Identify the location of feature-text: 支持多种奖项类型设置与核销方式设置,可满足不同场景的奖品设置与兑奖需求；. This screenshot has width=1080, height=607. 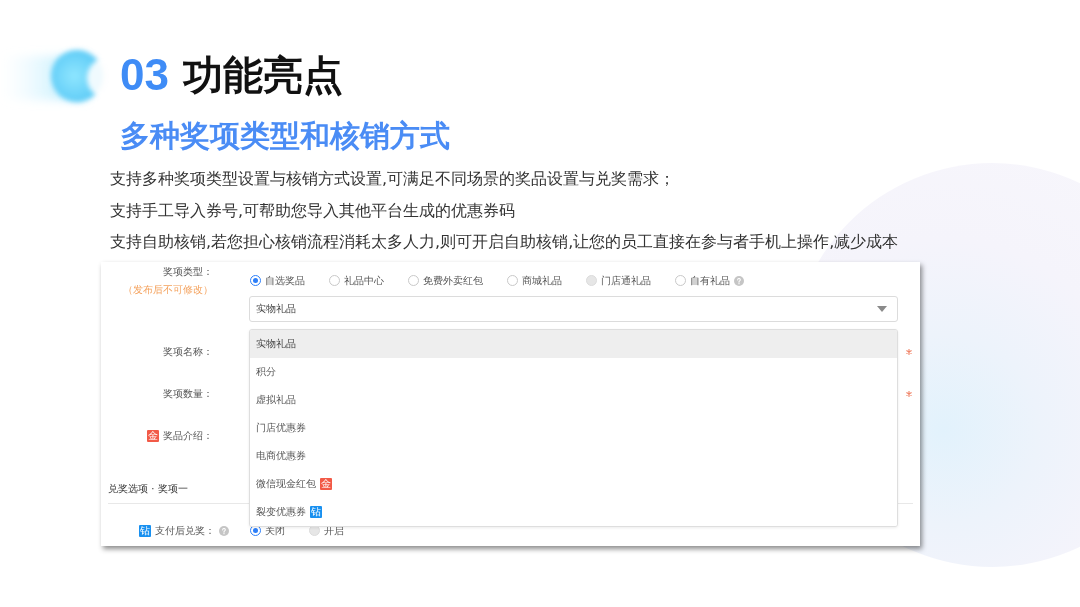
(393, 179).